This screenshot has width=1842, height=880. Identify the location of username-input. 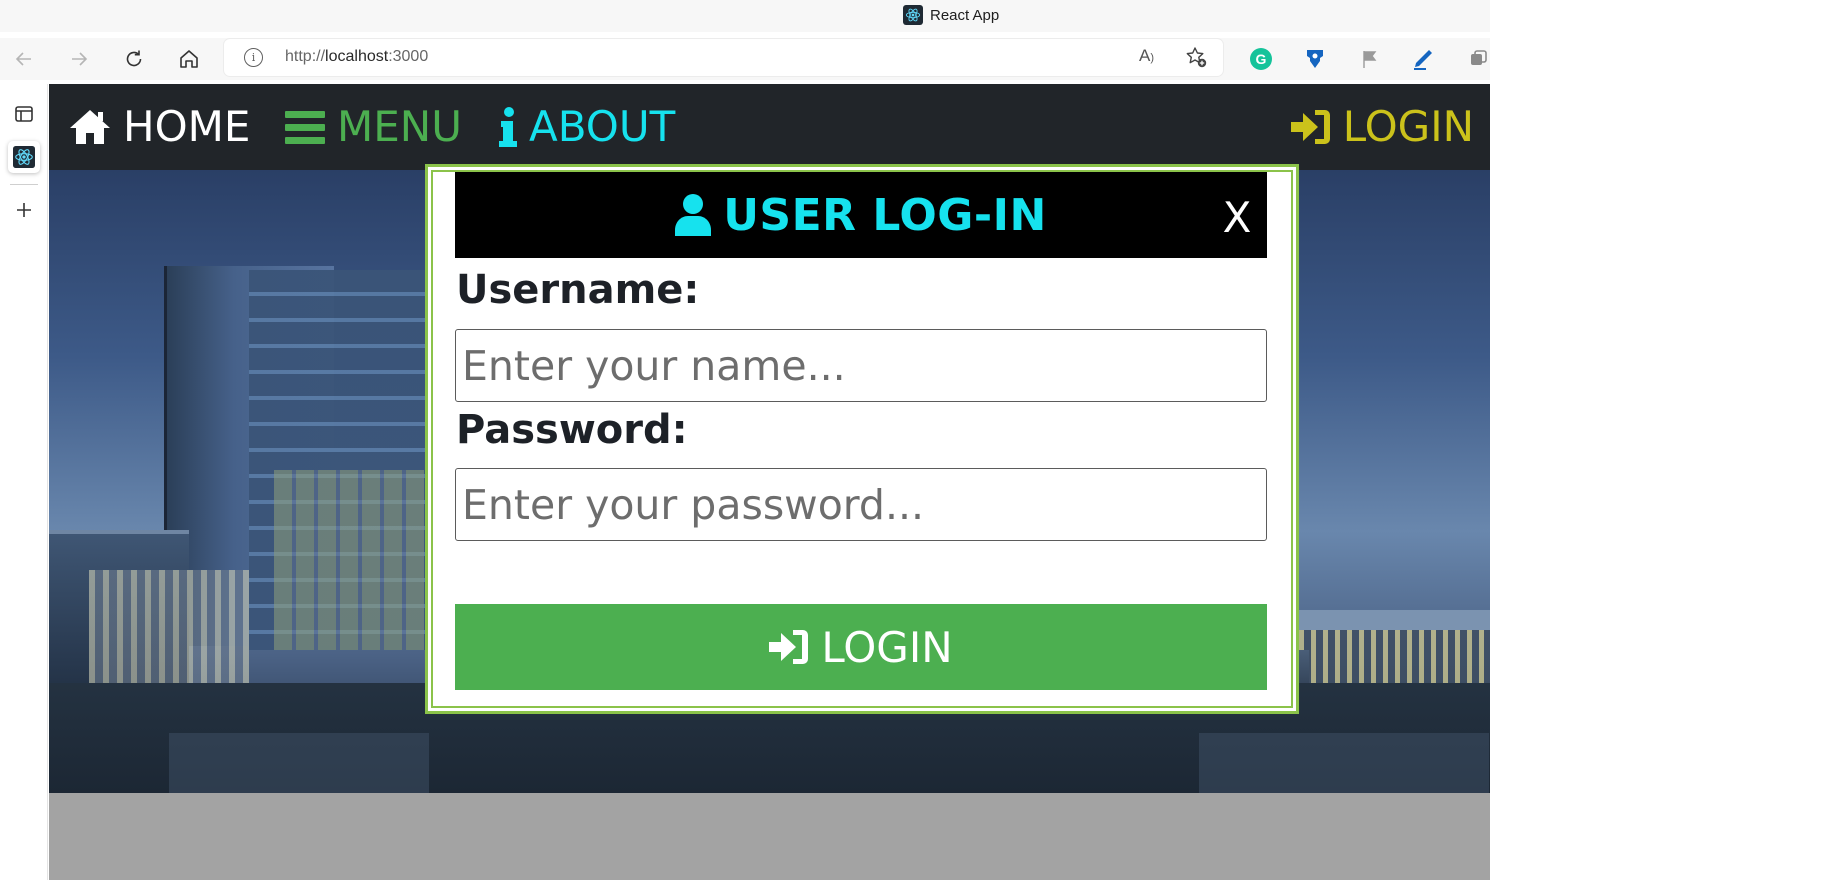
(861, 365).